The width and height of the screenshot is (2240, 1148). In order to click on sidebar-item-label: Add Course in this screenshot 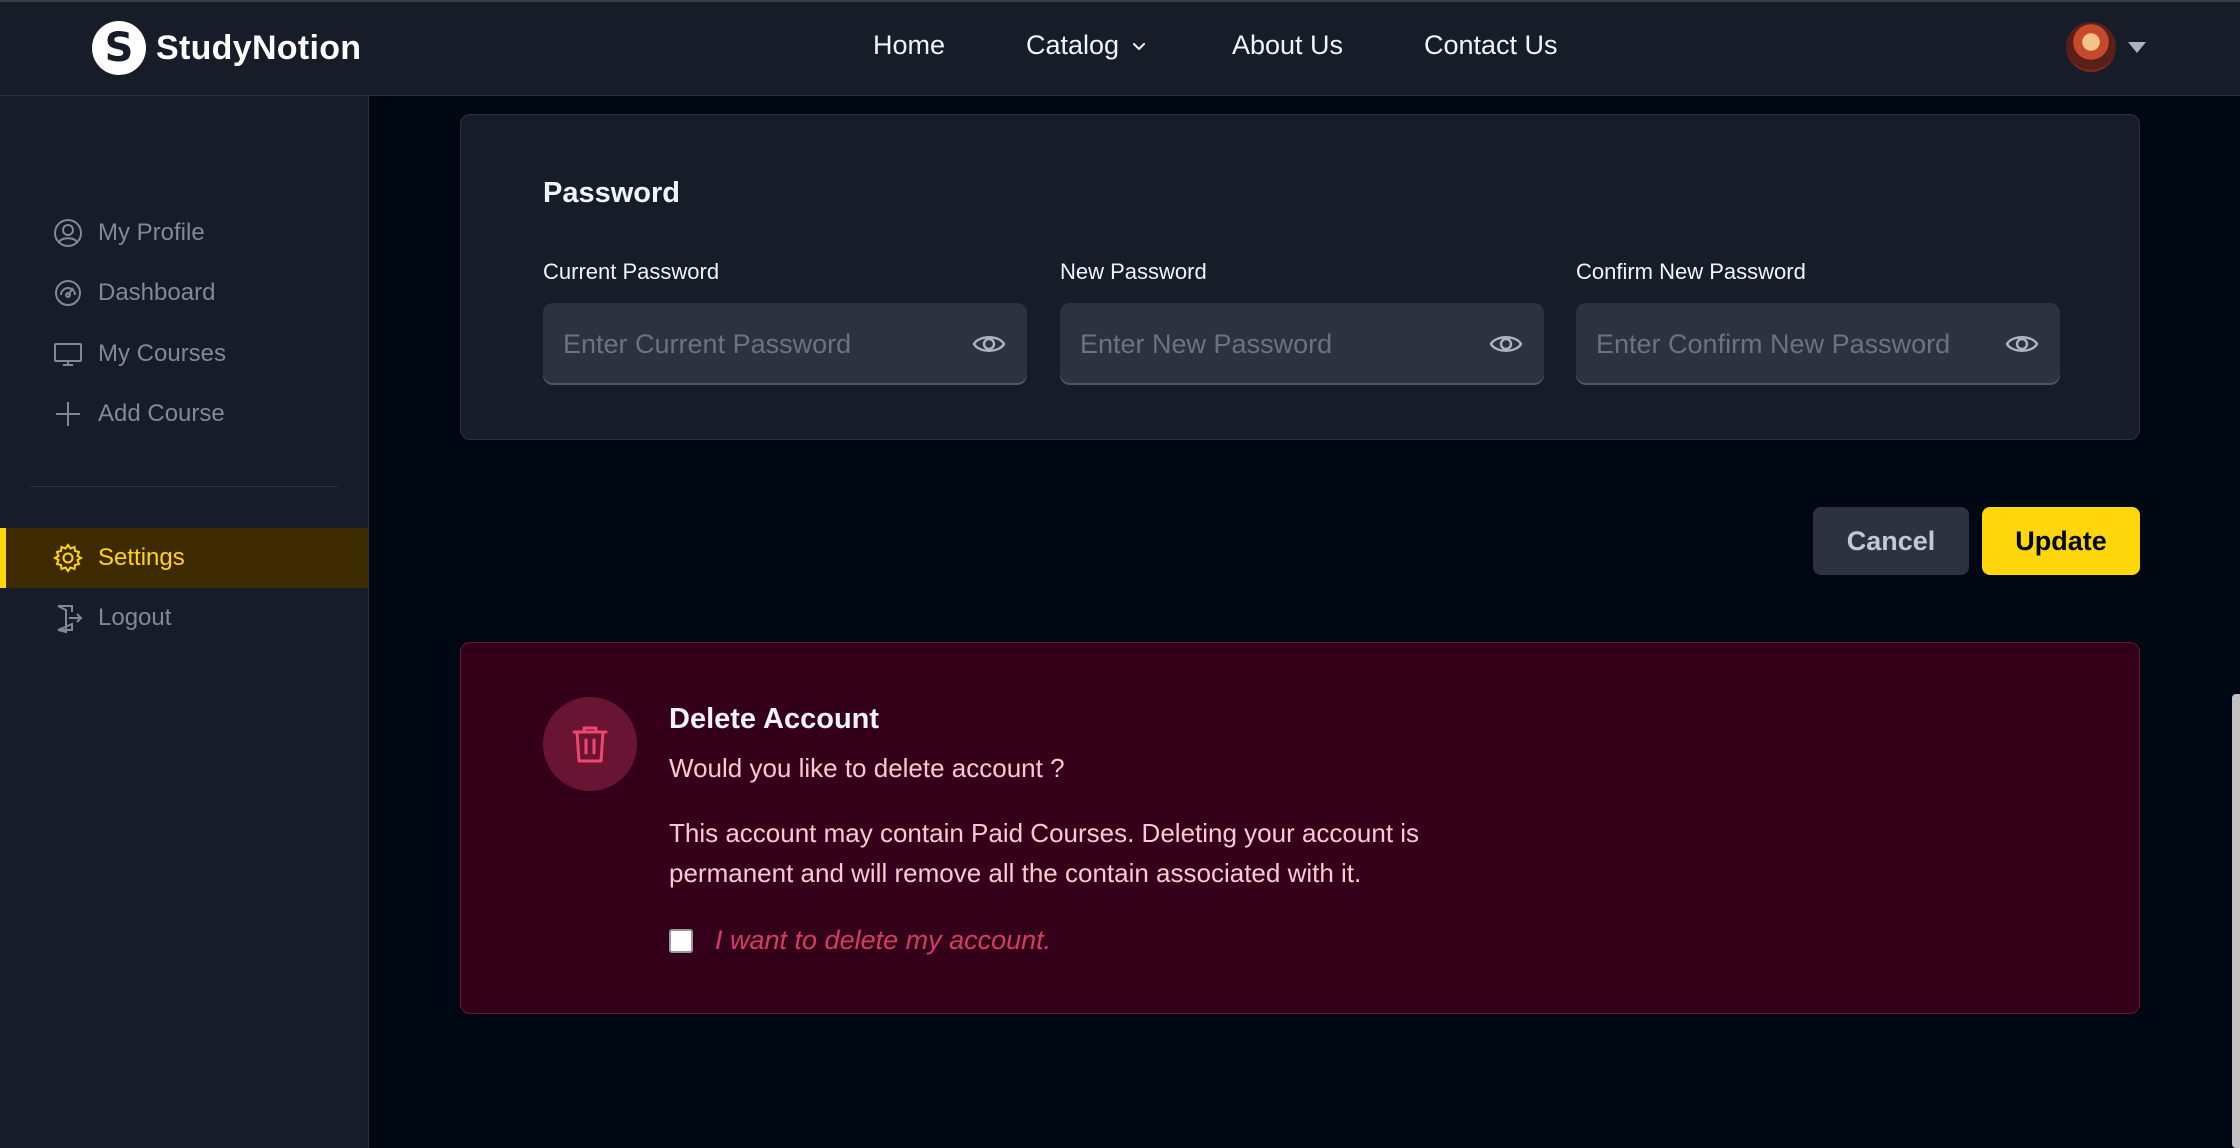, I will do `click(161, 413)`.